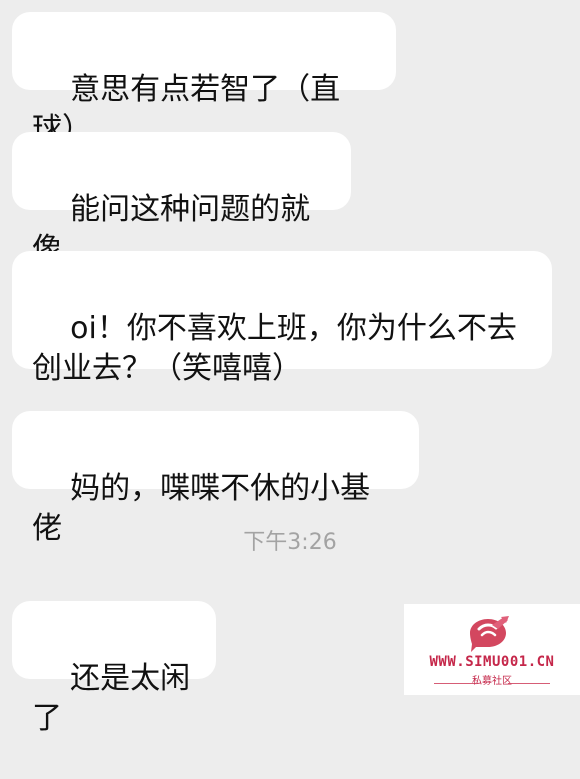 The height and width of the screenshot is (779, 580). Describe the element at coordinates (290, 542) in the screenshot. I see `timestamp: 下午3:26` at that location.